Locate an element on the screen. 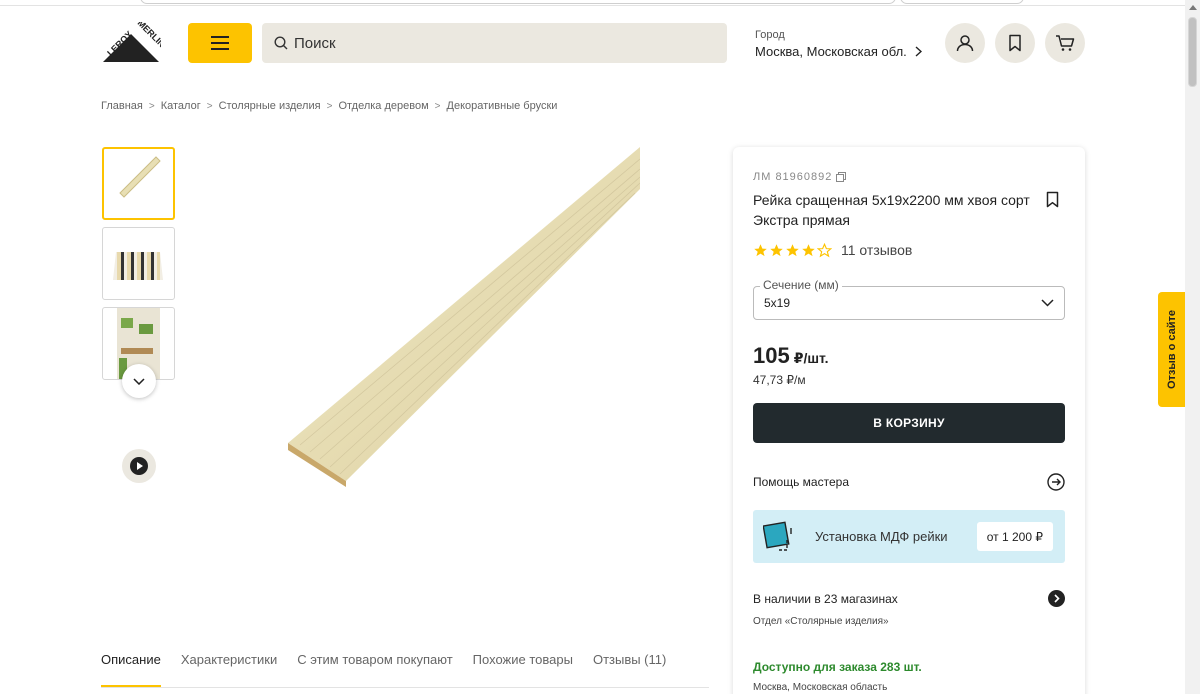 The image size is (1200, 694). installation-service: Установка МДФ рейки от 1 200 ₽ is located at coordinates (909, 536).